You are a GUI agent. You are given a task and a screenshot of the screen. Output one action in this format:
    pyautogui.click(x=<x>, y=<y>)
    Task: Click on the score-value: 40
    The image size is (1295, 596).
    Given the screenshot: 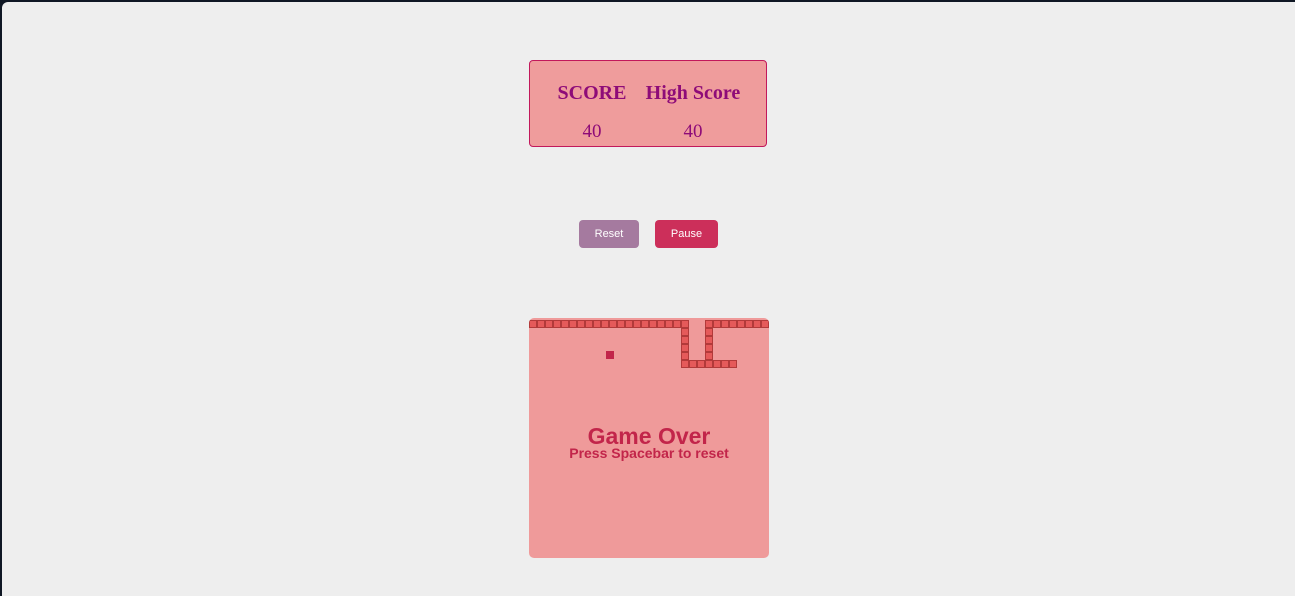 What is the action you would take?
    pyautogui.click(x=592, y=131)
    